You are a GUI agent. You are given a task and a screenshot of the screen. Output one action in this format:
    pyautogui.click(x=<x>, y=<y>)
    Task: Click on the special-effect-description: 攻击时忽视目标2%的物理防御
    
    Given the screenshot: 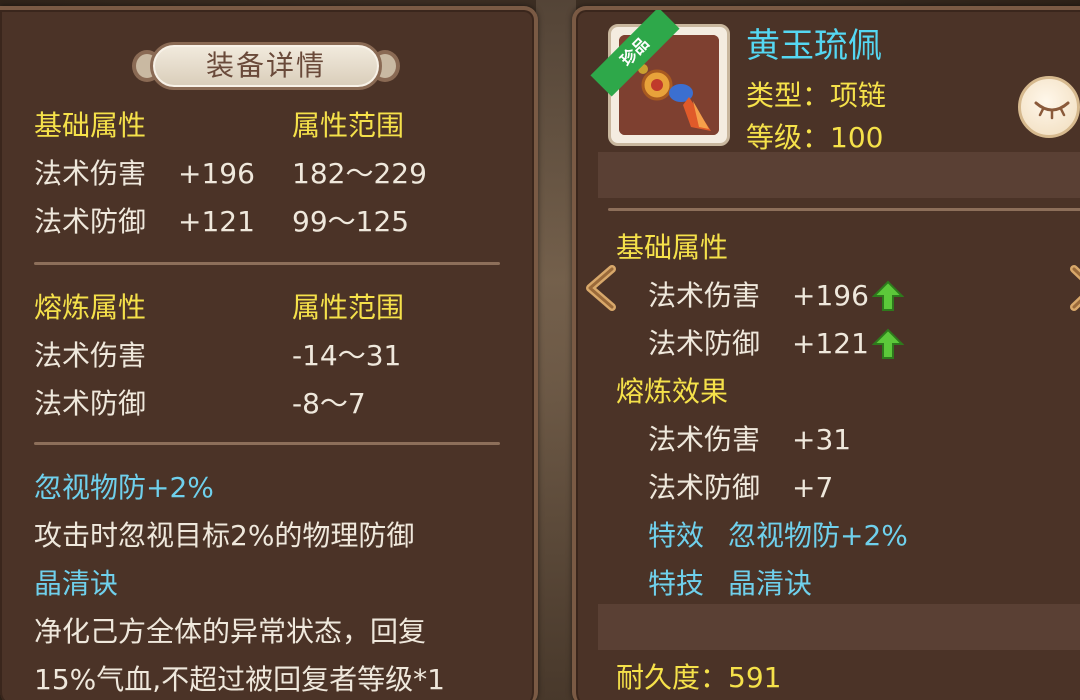 What is the action you would take?
    pyautogui.click(x=224, y=535)
    